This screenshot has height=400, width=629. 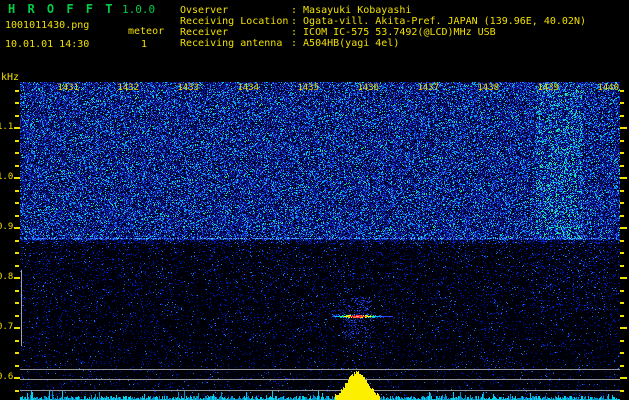 What do you see at coordinates (144, 44) in the screenshot?
I see `meteor-count: 1` at bounding box center [144, 44].